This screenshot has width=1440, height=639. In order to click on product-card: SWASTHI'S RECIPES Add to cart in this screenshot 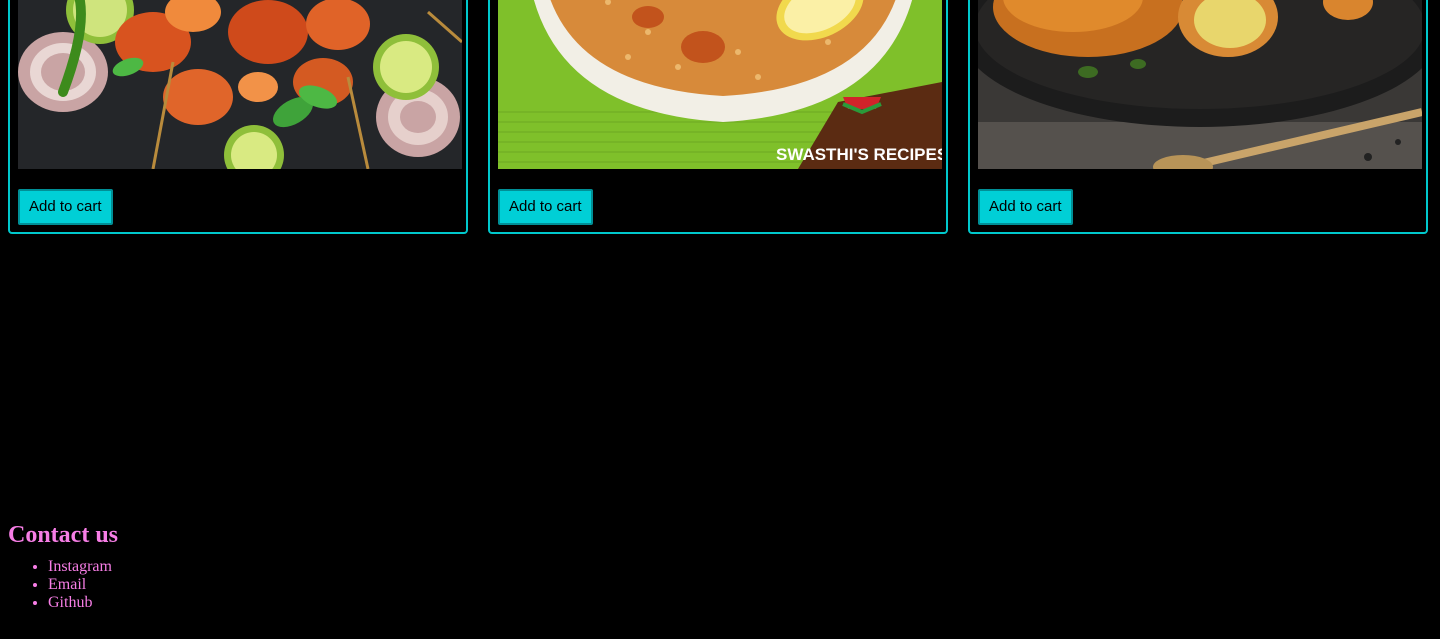, I will do `click(718, 117)`.